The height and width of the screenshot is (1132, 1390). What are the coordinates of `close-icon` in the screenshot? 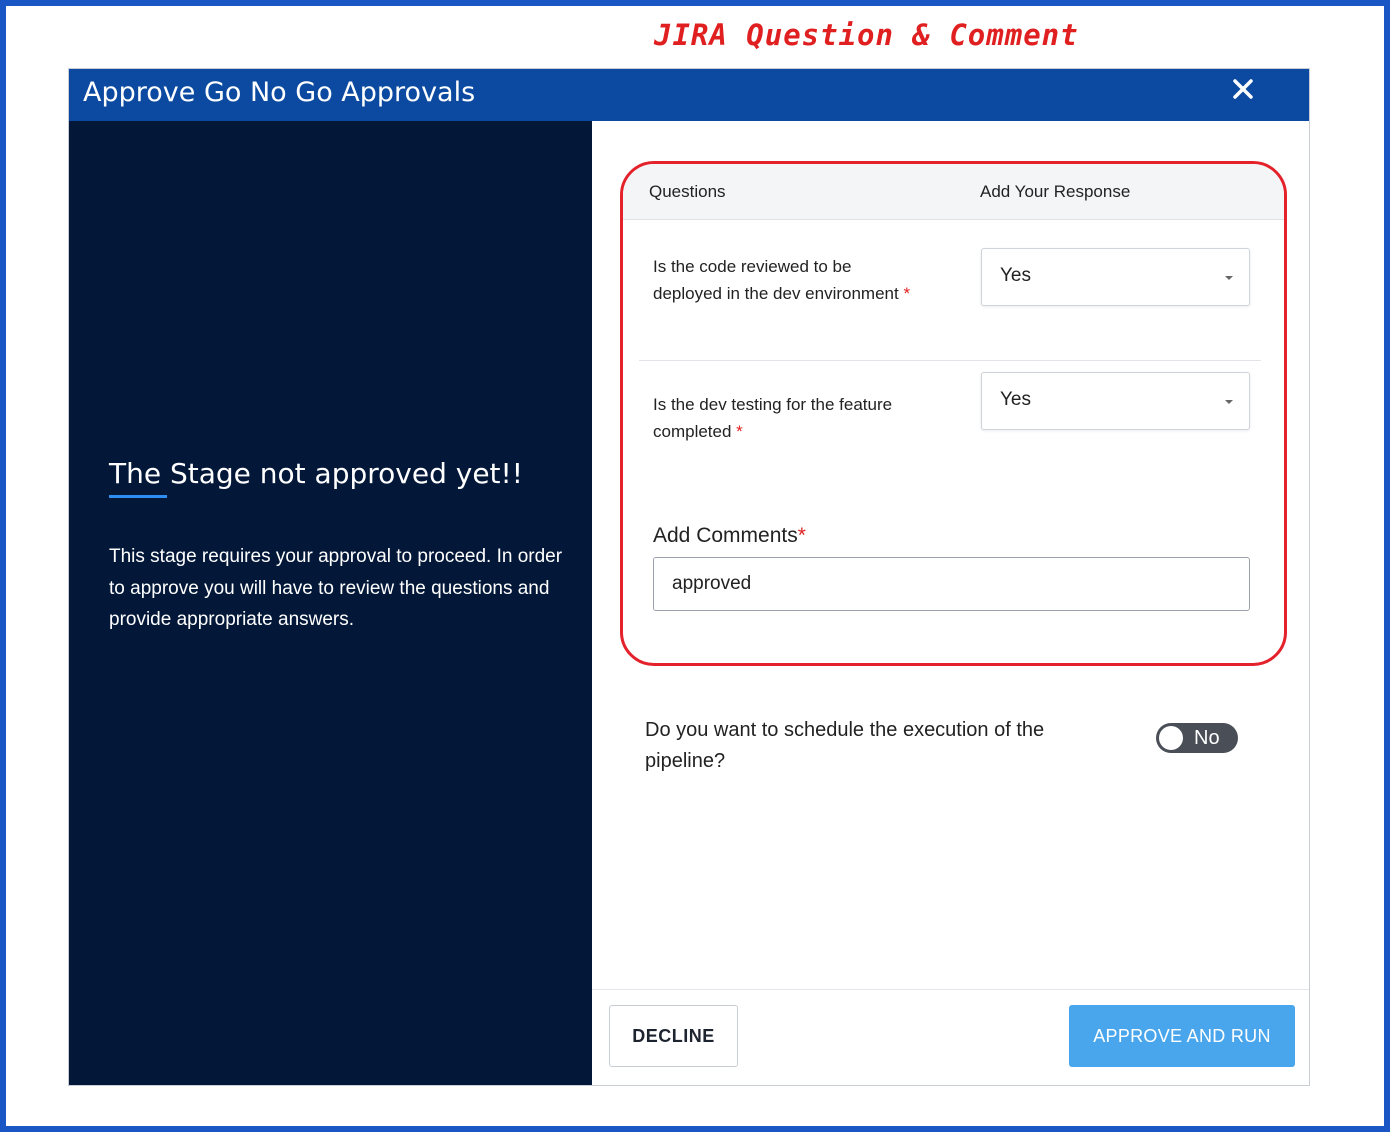 It's located at (1243, 89).